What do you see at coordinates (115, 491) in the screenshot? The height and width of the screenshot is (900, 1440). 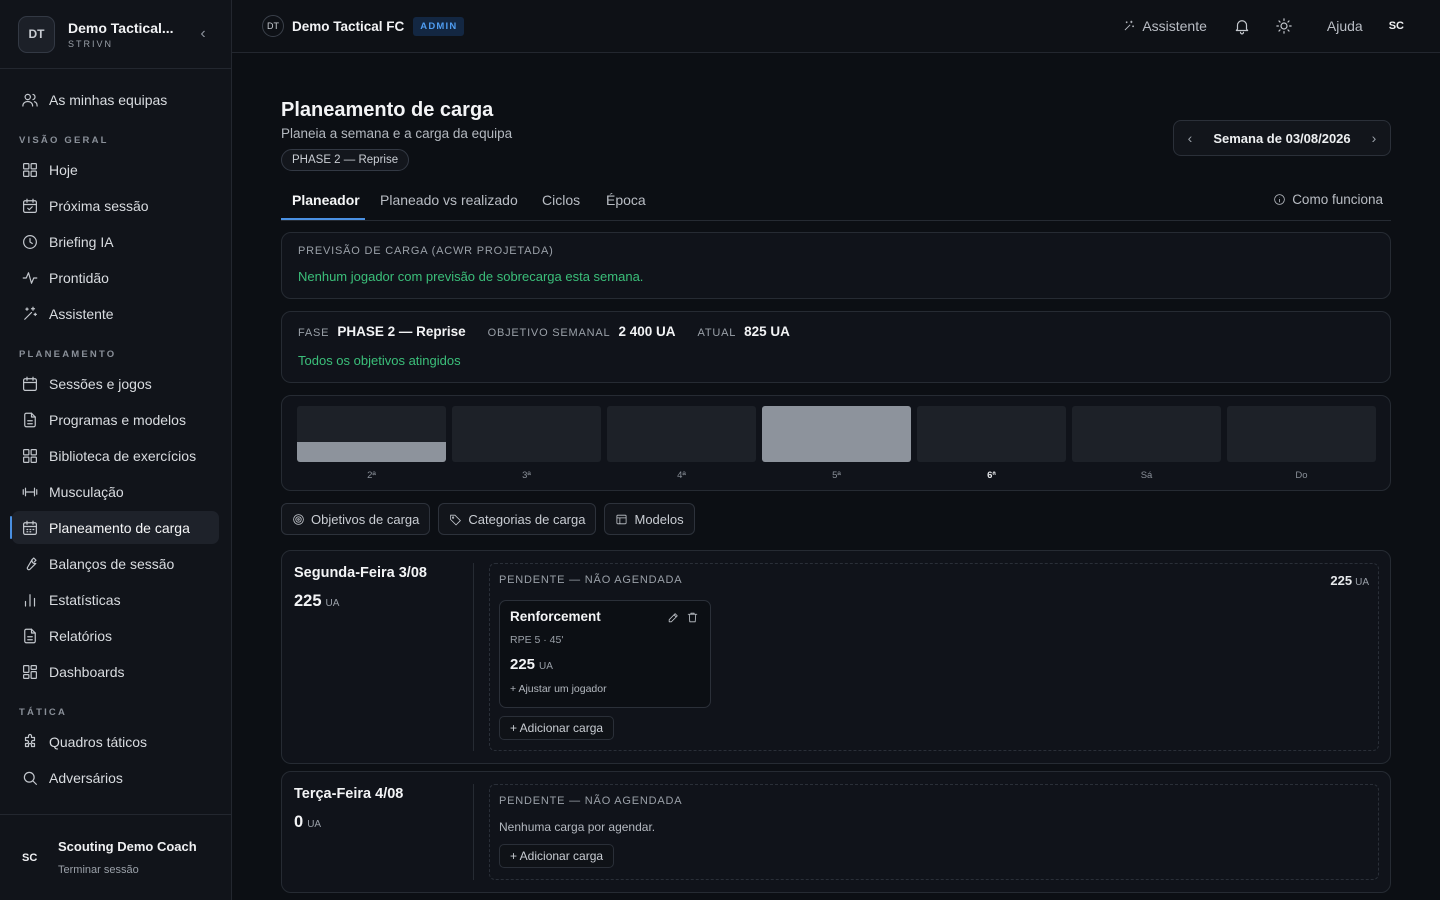 I see `sidebar-item-strength: Musculação` at bounding box center [115, 491].